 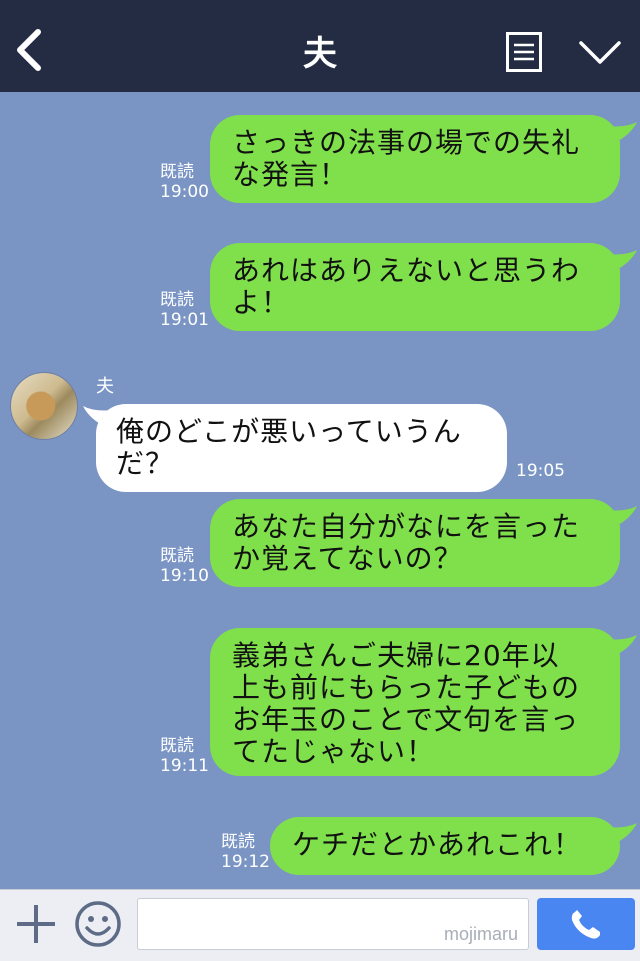 I want to click on chat-header: 夫, so click(x=320, y=46).